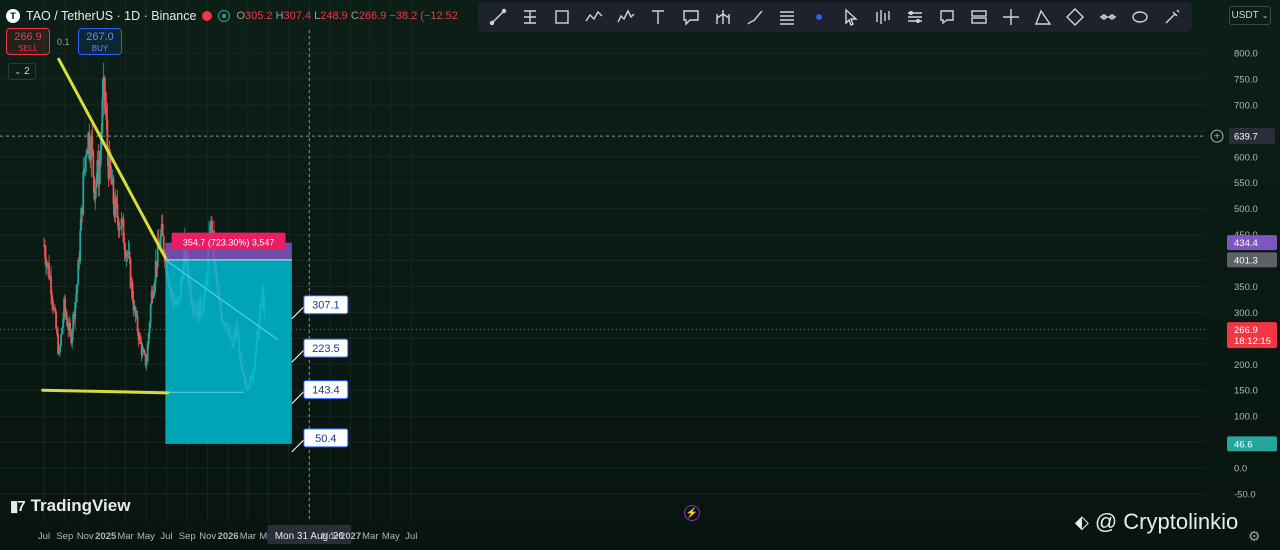 The width and height of the screenshot is (1280, 550). I want to click on long-position-icon, so click(979, 17).